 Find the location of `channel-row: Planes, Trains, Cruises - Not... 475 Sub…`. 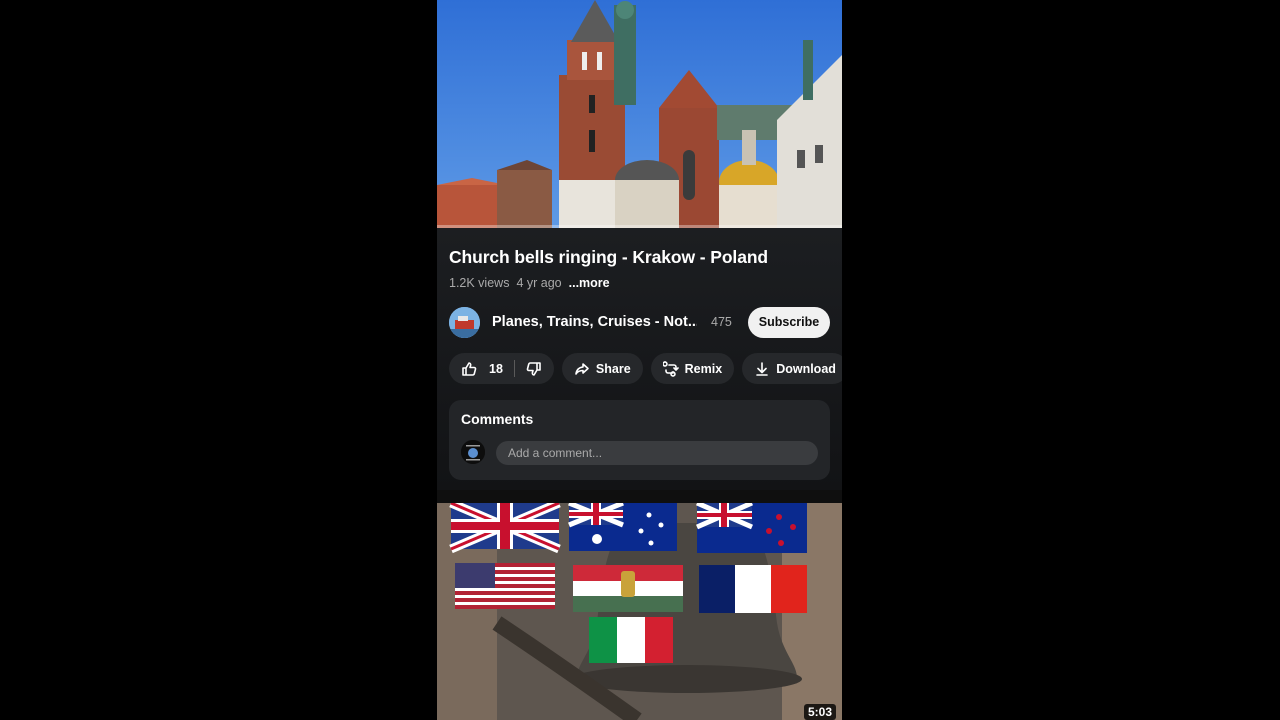

channel-row: Planes, Trains, Cruises - Not... 475 Sub… is located at coordinates (639, 322).